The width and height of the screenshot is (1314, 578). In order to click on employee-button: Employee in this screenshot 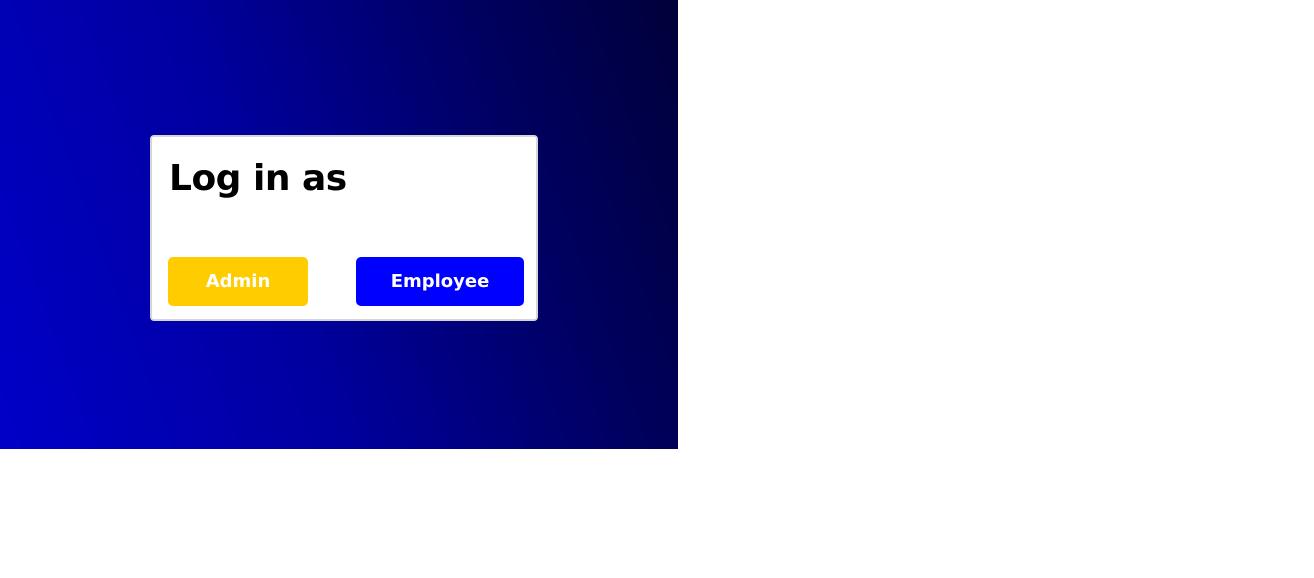, I will do `click(440, 281)`.